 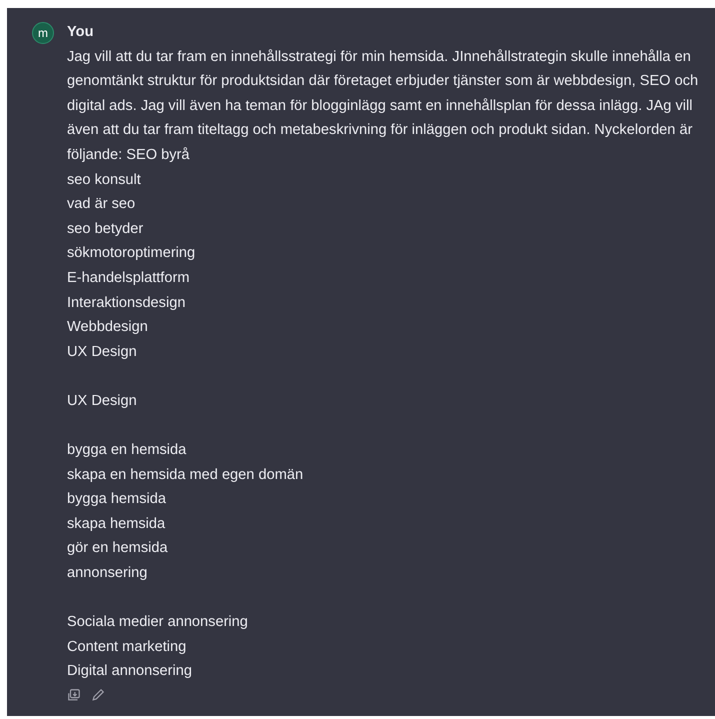 I want to click on message-line: annonsering, so click(x=107, y=574).